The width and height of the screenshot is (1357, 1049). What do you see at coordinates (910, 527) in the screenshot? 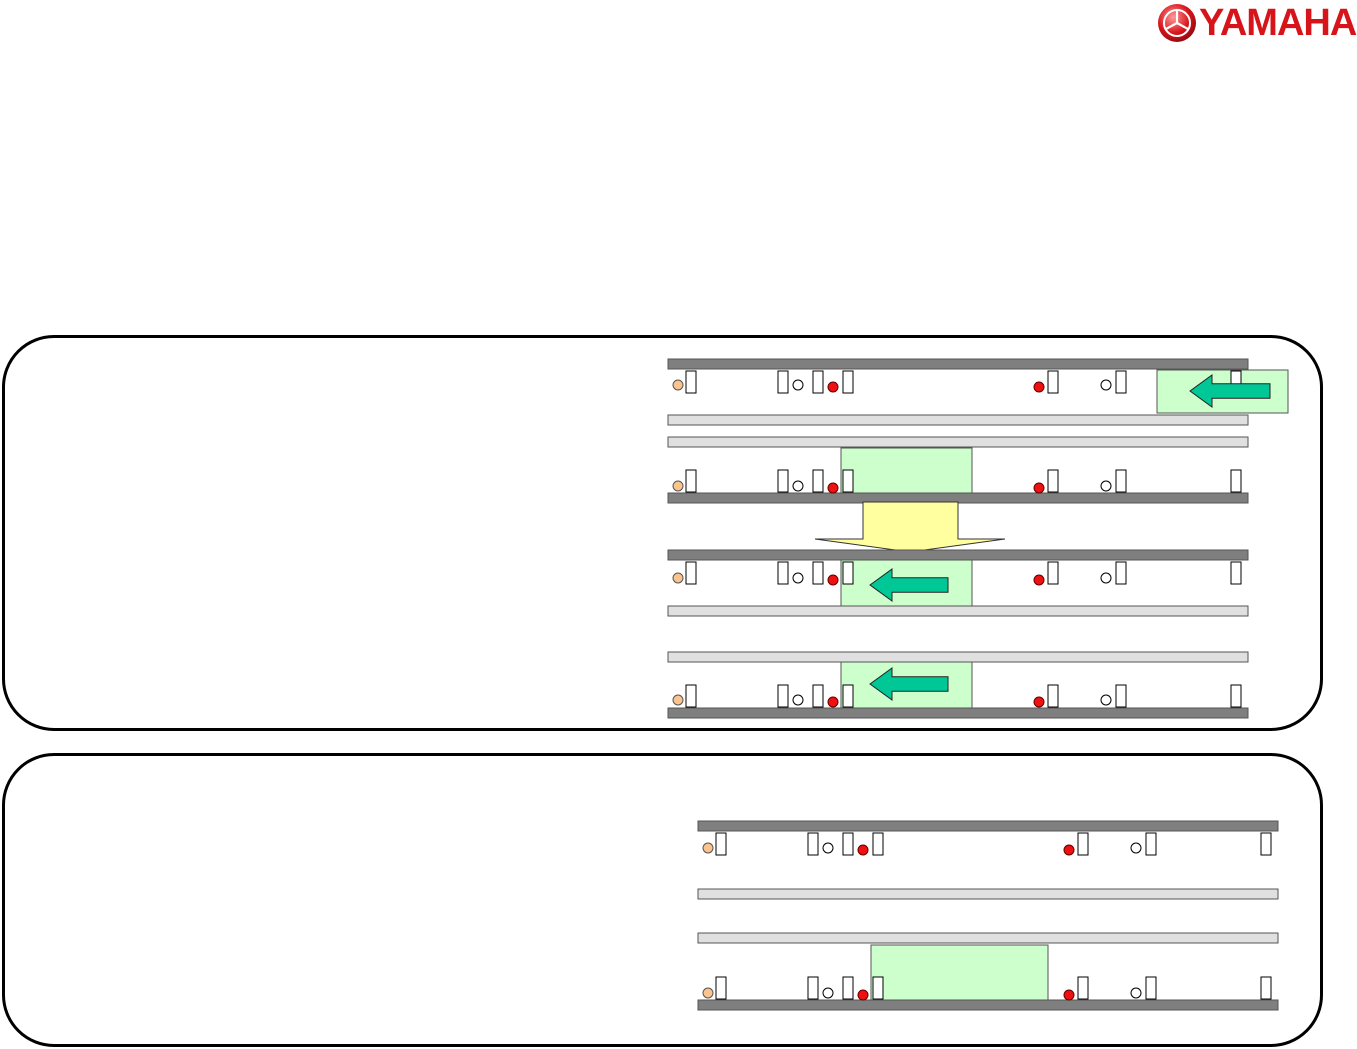
I see `down-arrow-icon` at bounding box center [910, 527].